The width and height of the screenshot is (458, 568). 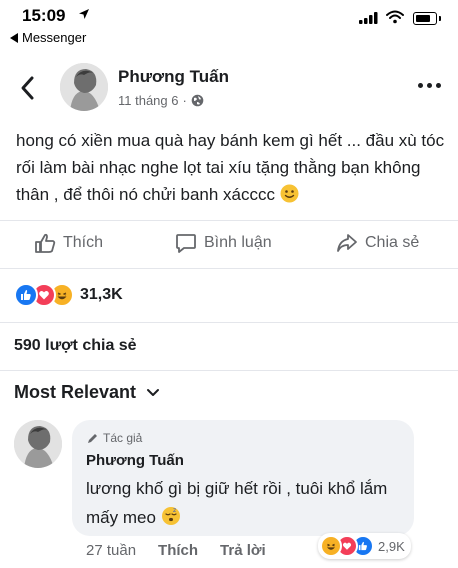 What do you see at coordinates (14, 37) in the screenshot?
I see `back-triangle-icon` at bounding box center [14, 37].